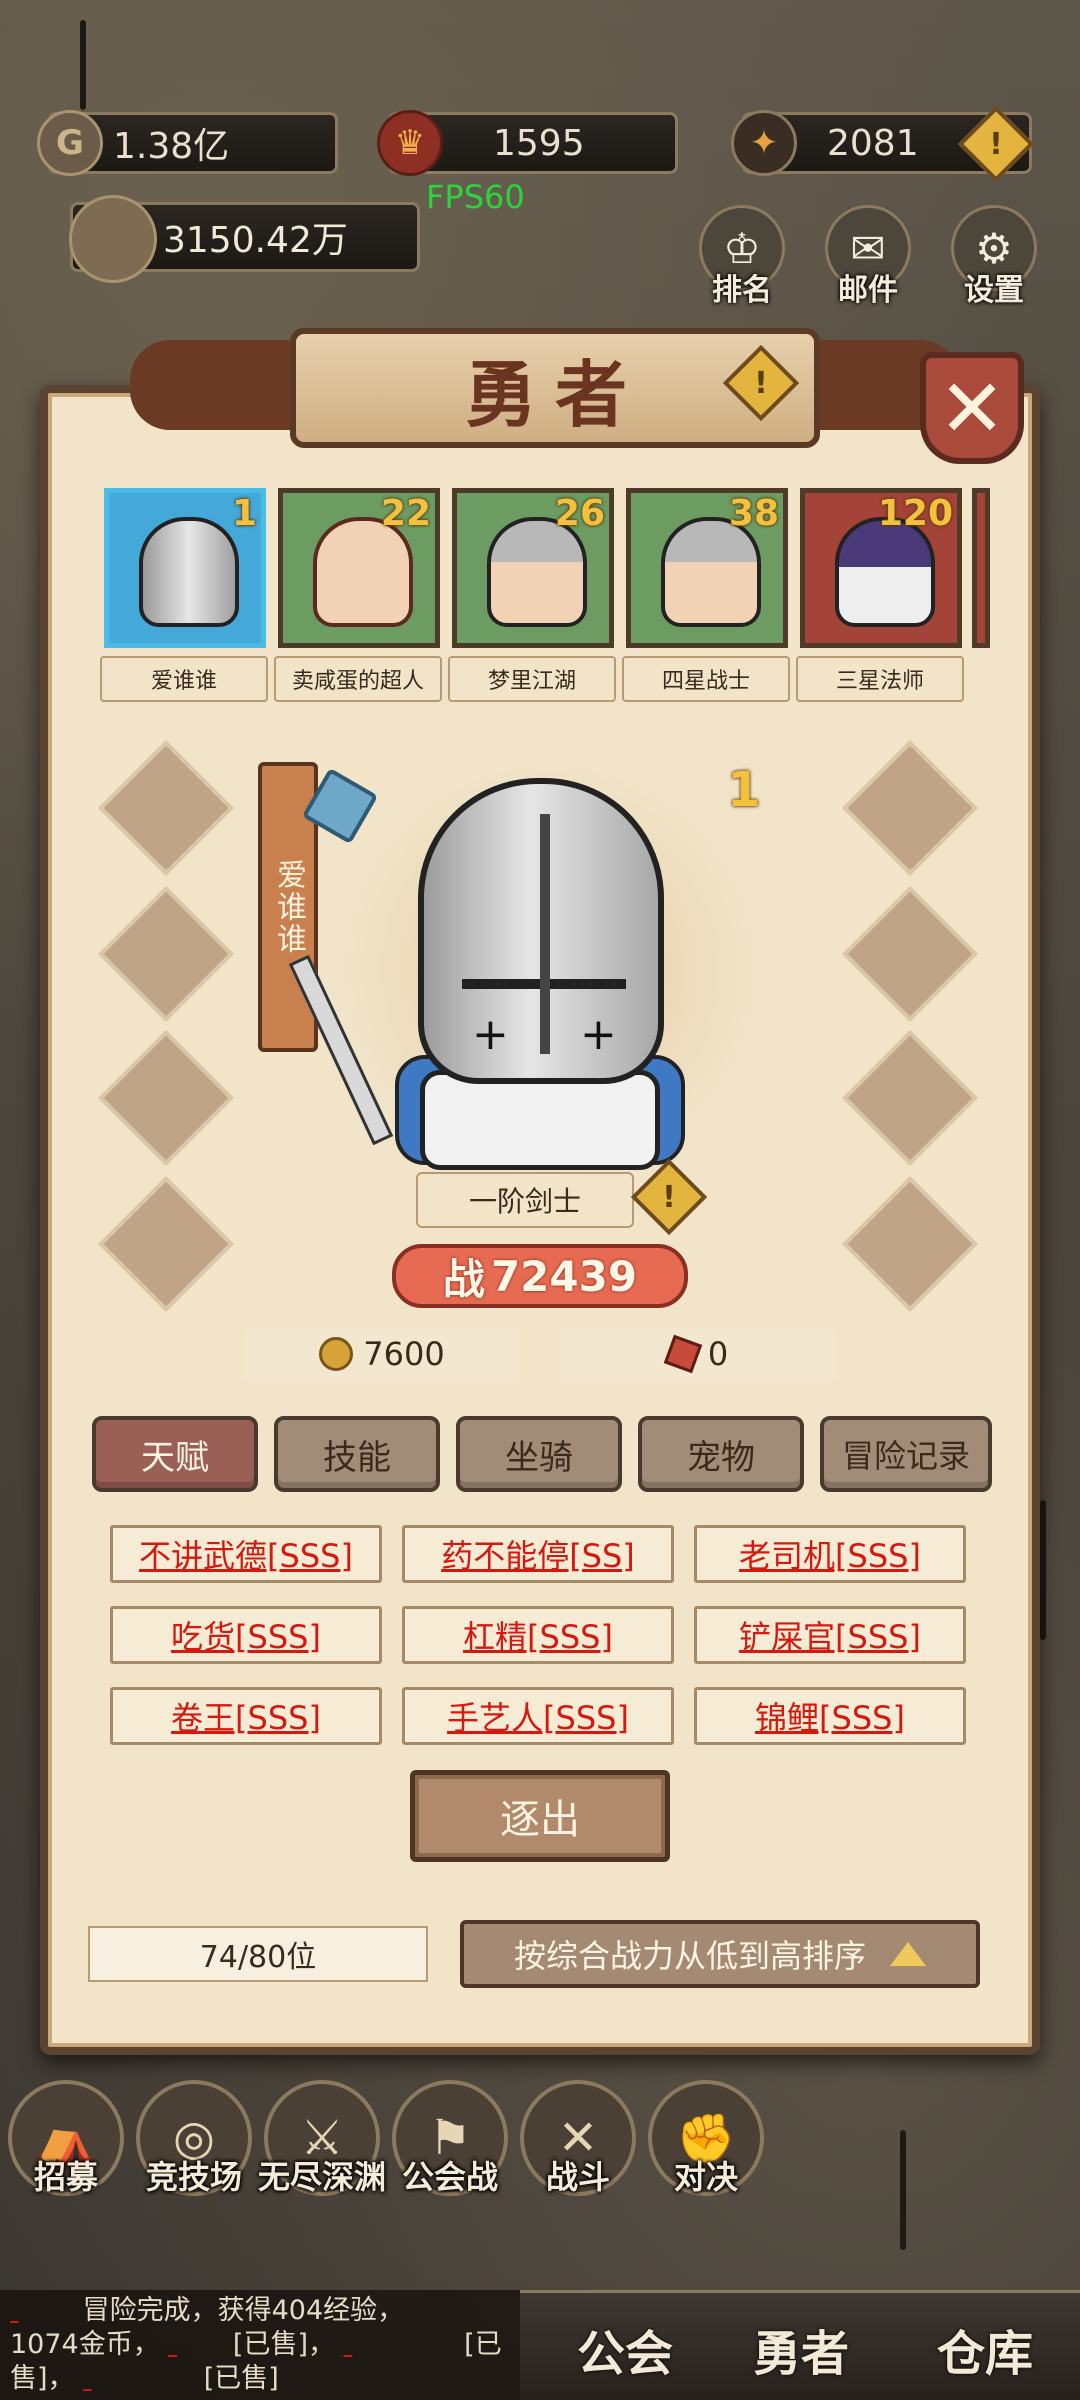 The image size is (1080, 2400). I want to click on soul-counter: ✦ 2081 !, so click(883, 144).